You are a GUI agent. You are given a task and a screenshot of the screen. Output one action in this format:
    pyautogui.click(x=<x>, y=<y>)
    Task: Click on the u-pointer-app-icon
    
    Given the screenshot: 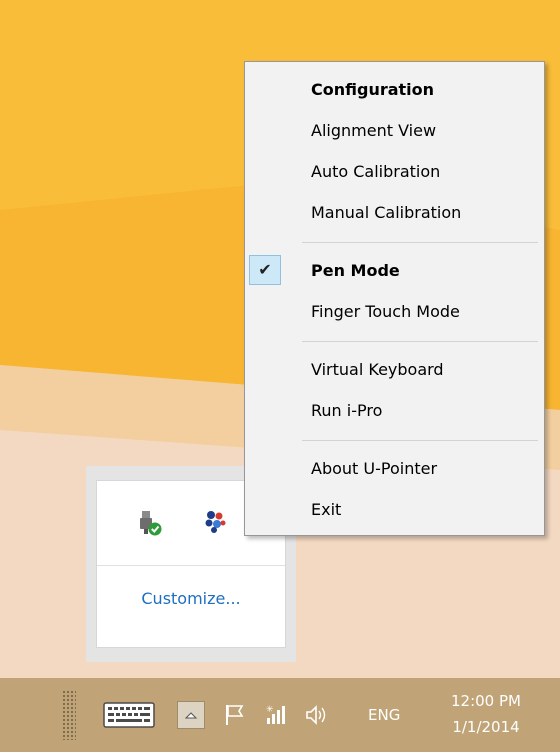 What is the action you would take?
    pyautogui.click(x=215, y=521)
    